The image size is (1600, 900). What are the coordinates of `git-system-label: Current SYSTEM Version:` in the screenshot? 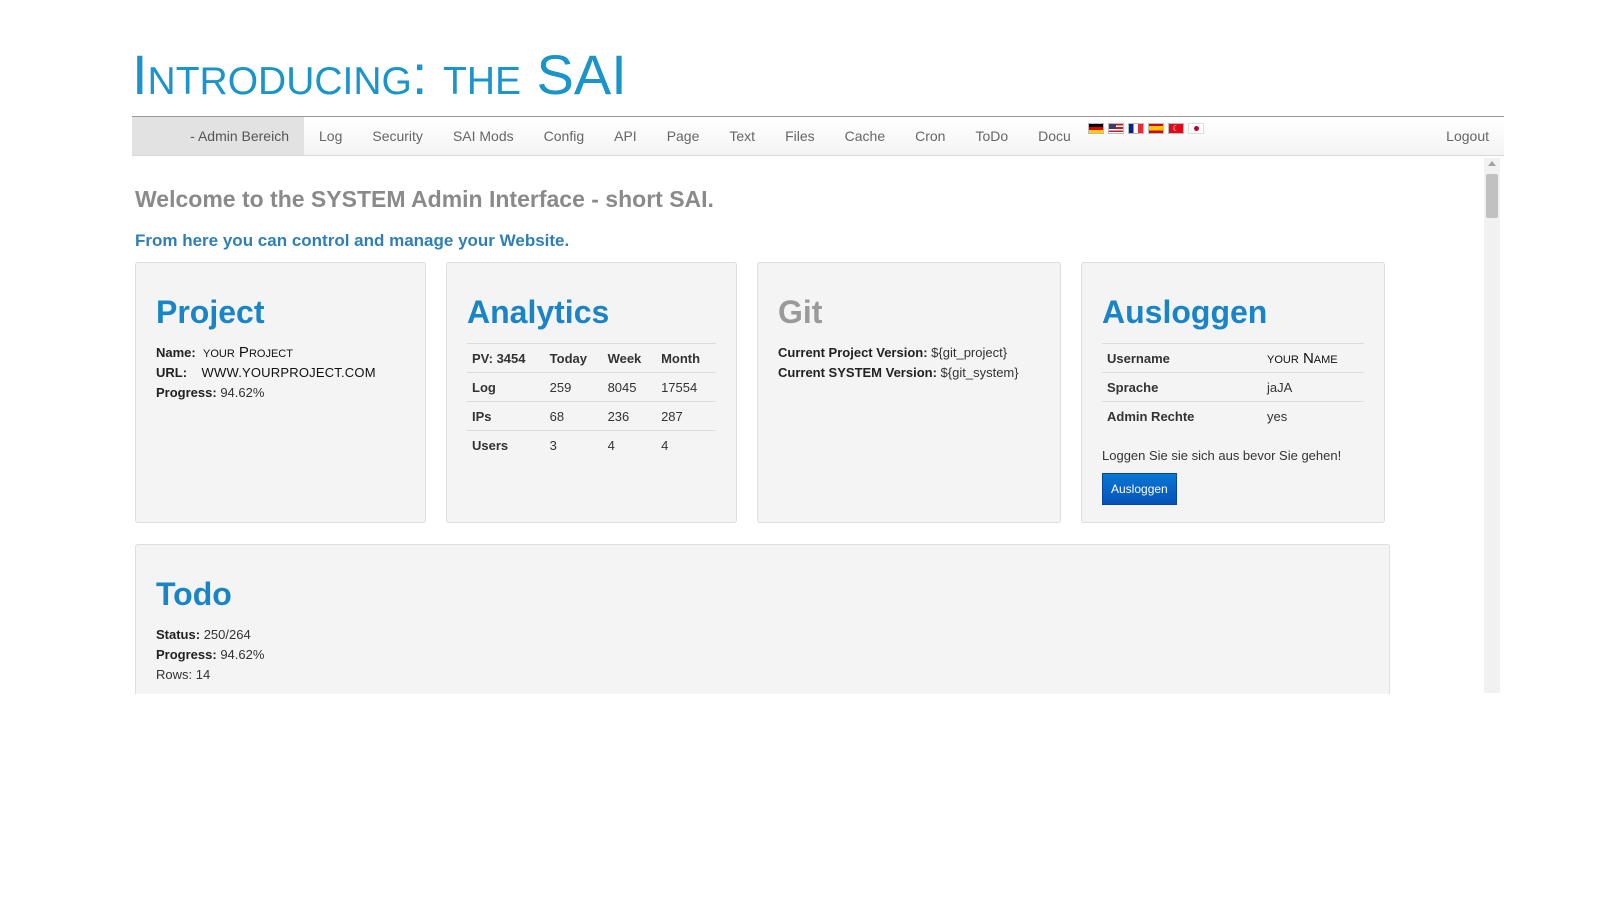 It's located at (857, 372).